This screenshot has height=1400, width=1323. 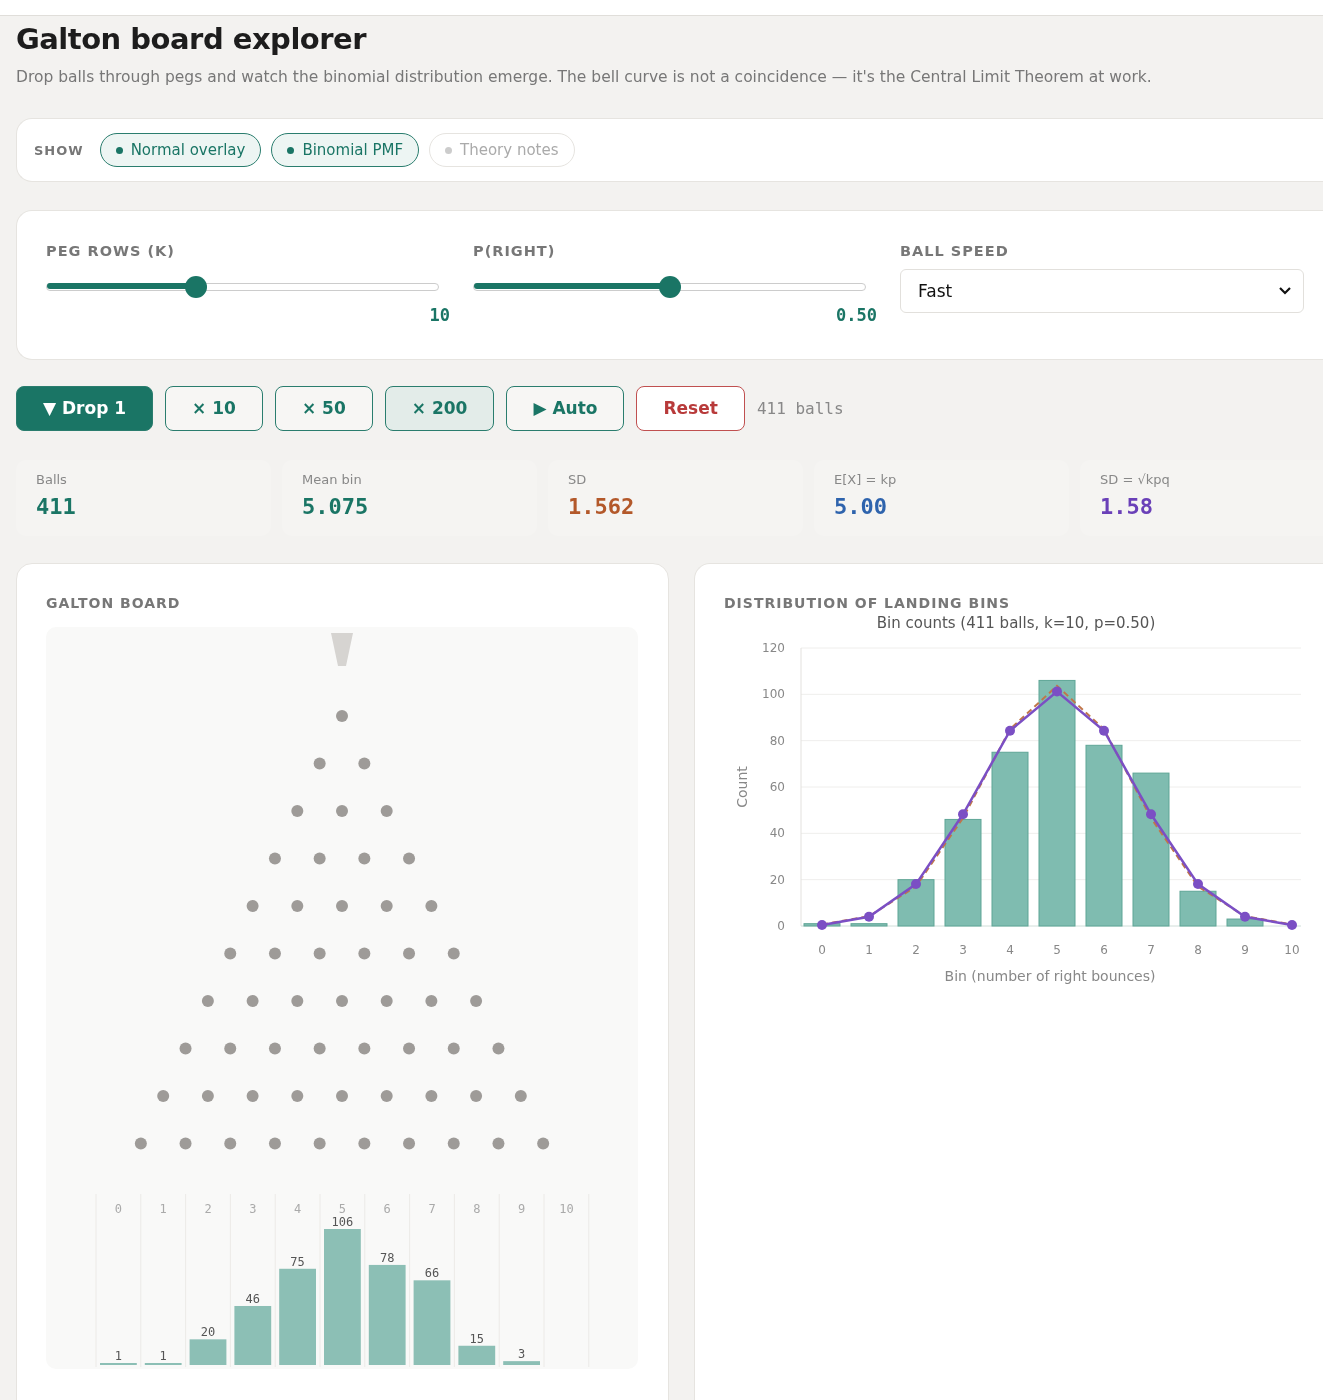 I want to click on funnel-icon, so click(x=342, y=649).